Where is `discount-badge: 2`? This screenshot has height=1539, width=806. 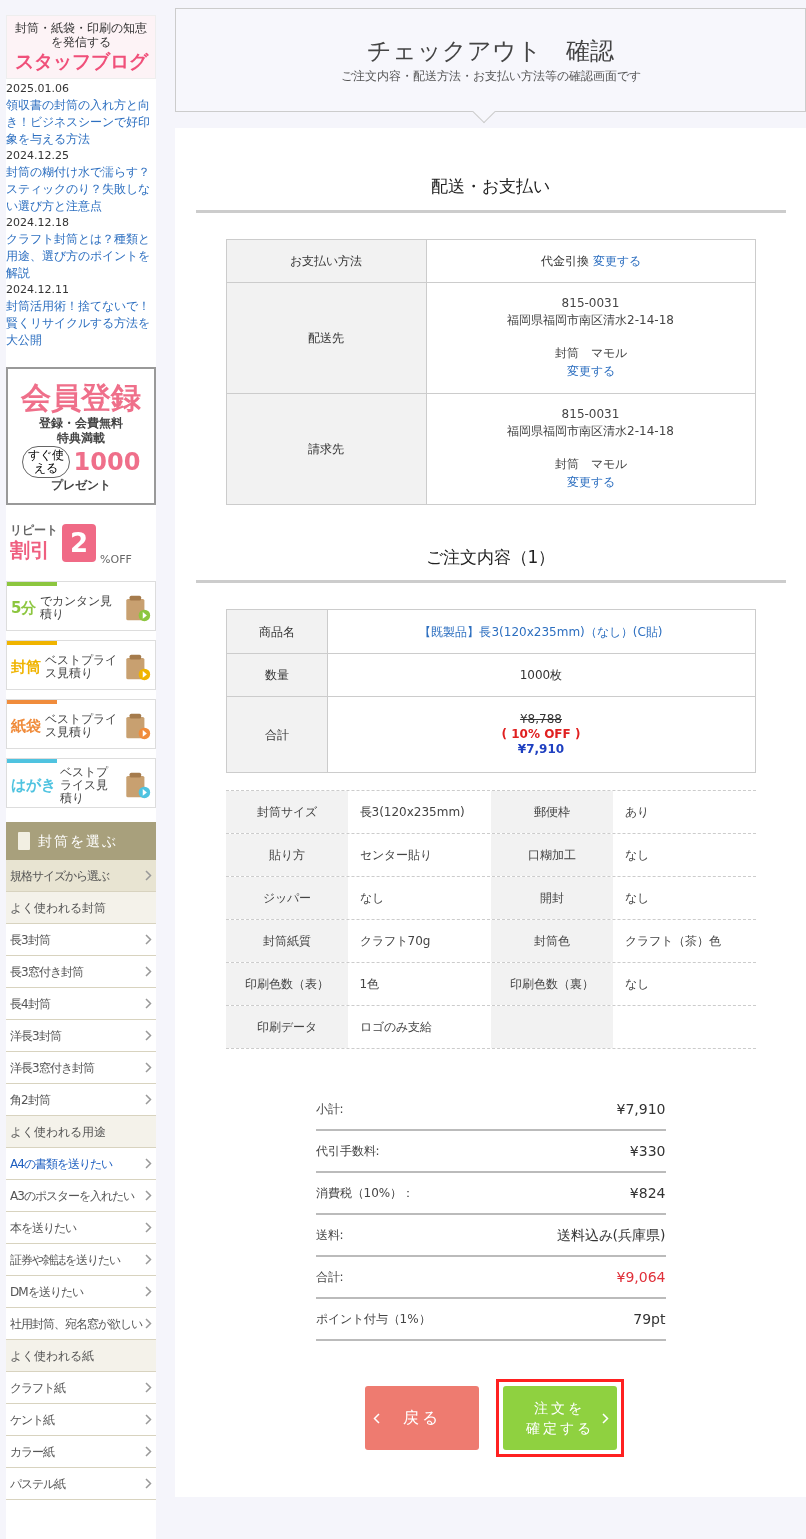
discount-badge: 2 is located at coordinates (79, 543).